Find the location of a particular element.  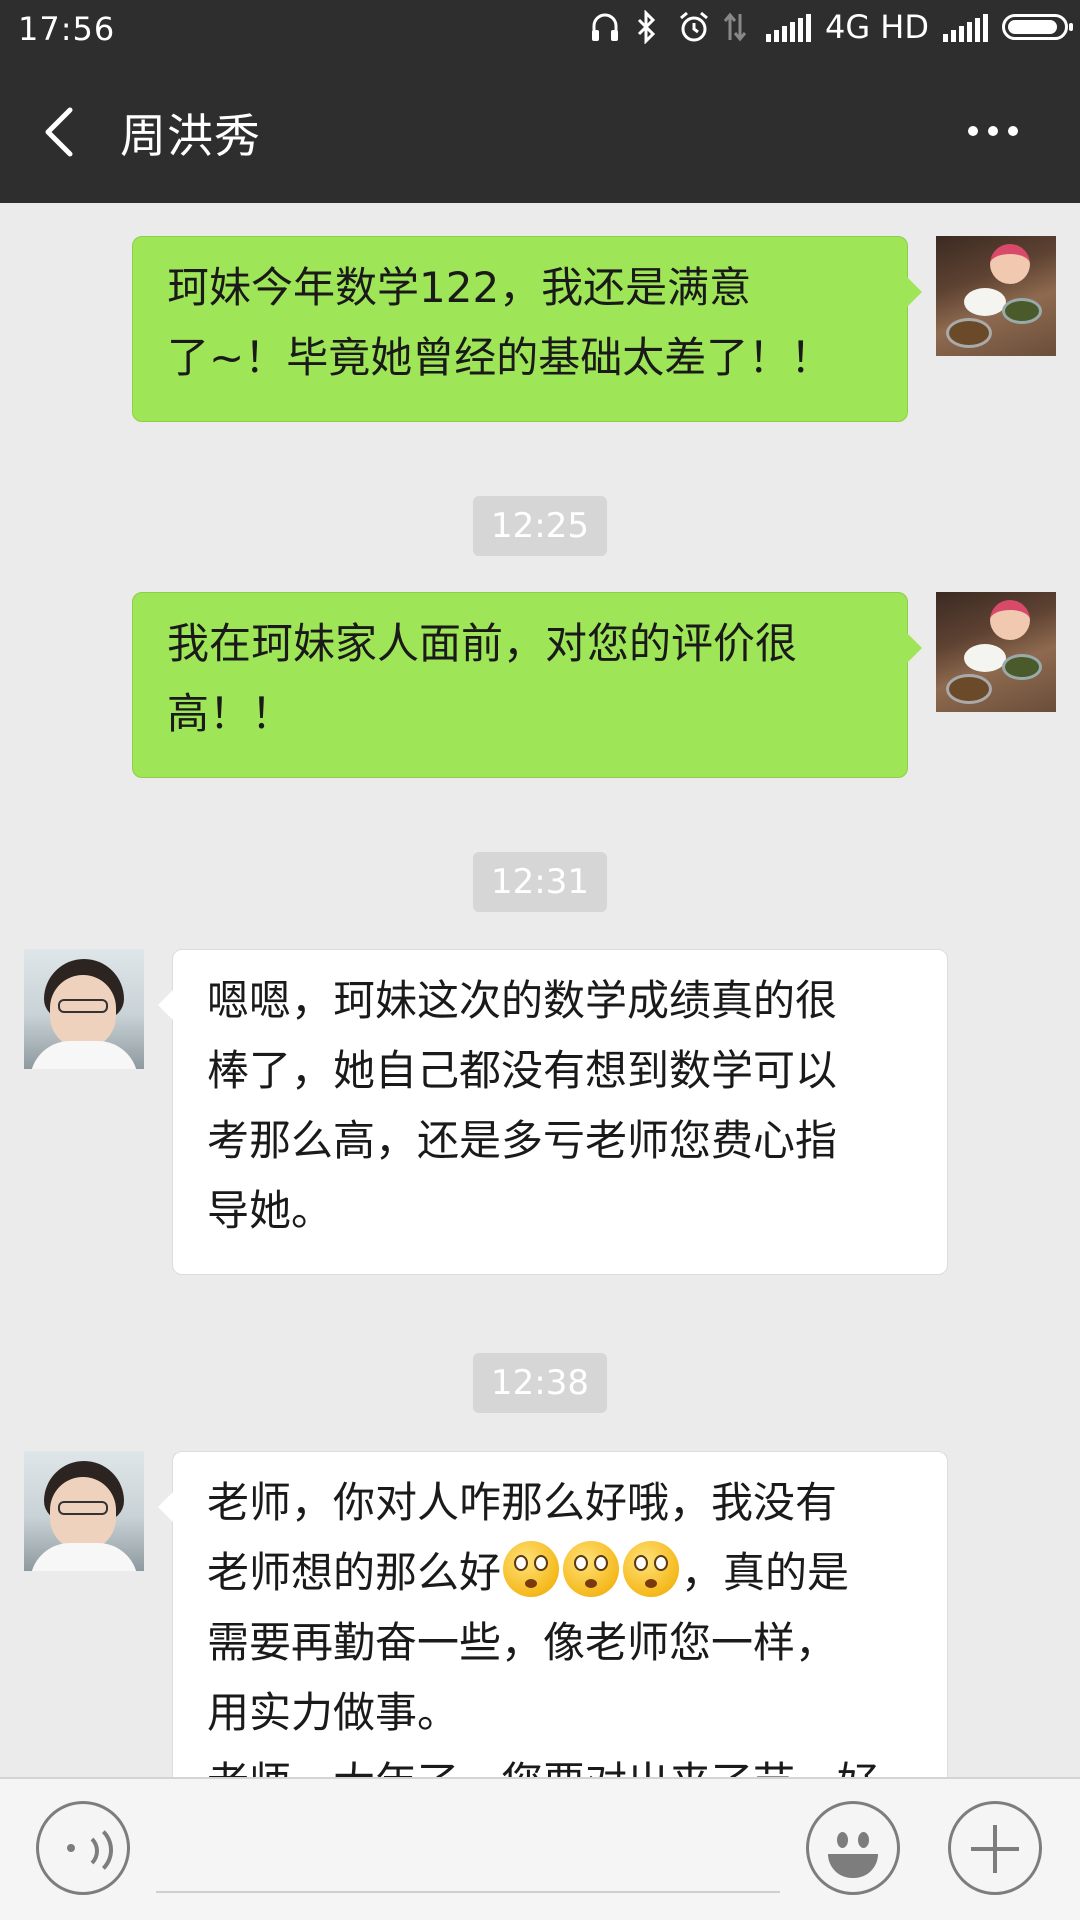

more-dots-icon is located at coordinates (998, 131).